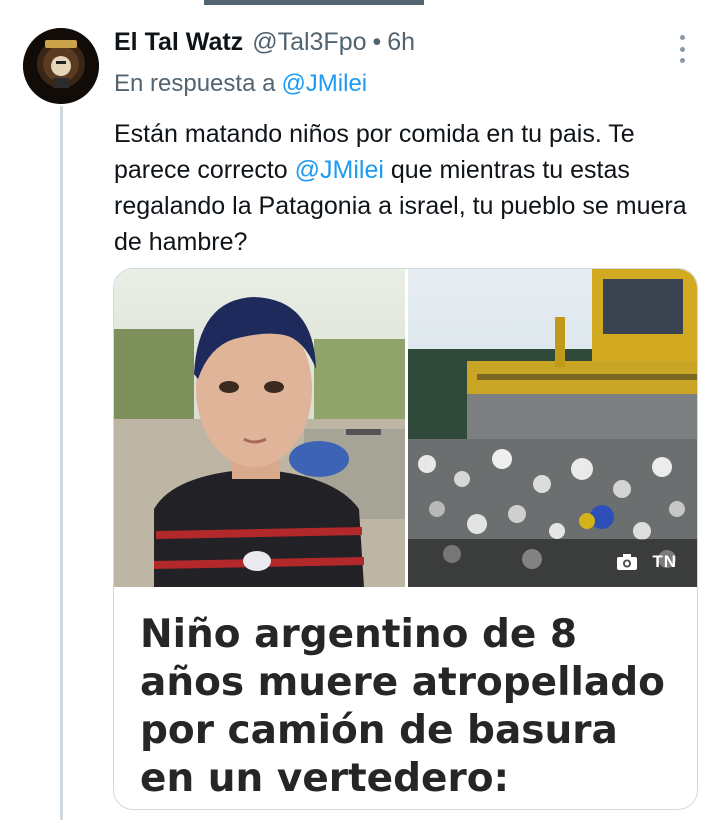  What do you see at coordinates (61, 463) in the screenshot?
I see `thread-connector-line` at bounding box center [61, 463].